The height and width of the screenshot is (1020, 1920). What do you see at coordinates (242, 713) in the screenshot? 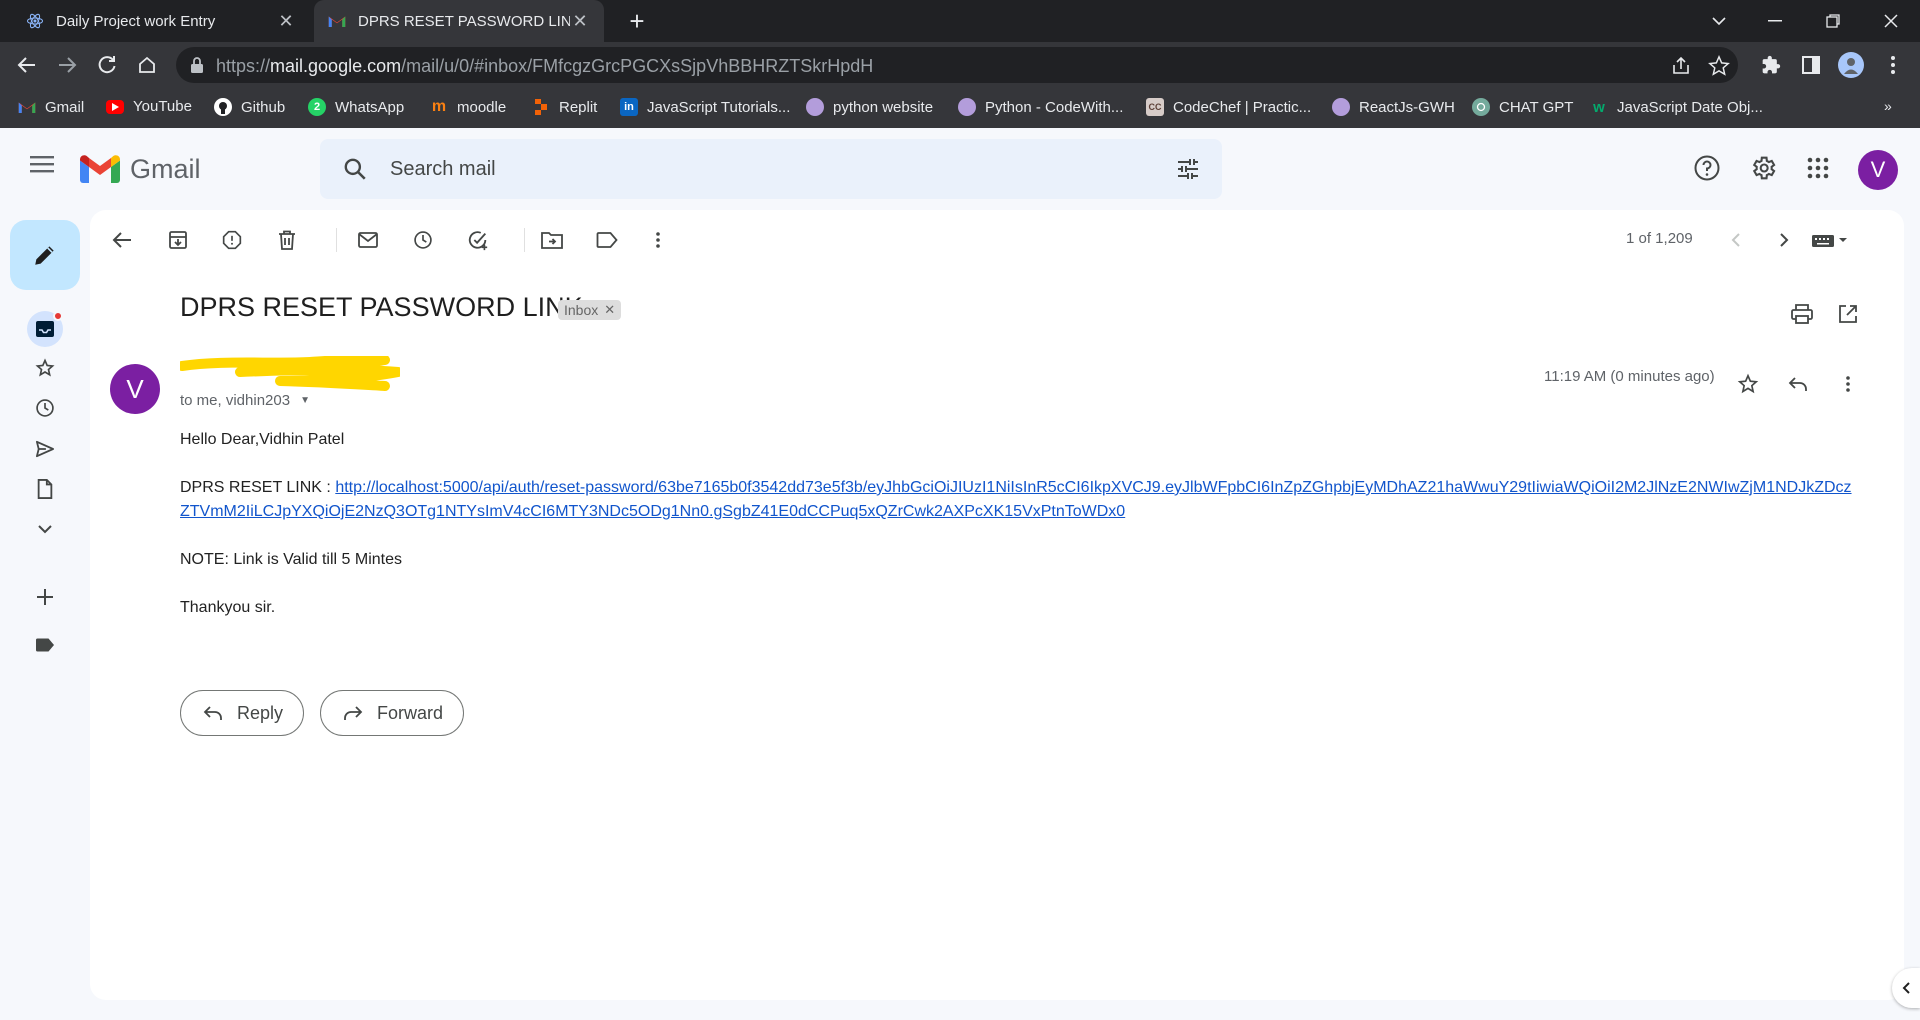
I see `reply-button: Reply` at bounding box center [242, 713].